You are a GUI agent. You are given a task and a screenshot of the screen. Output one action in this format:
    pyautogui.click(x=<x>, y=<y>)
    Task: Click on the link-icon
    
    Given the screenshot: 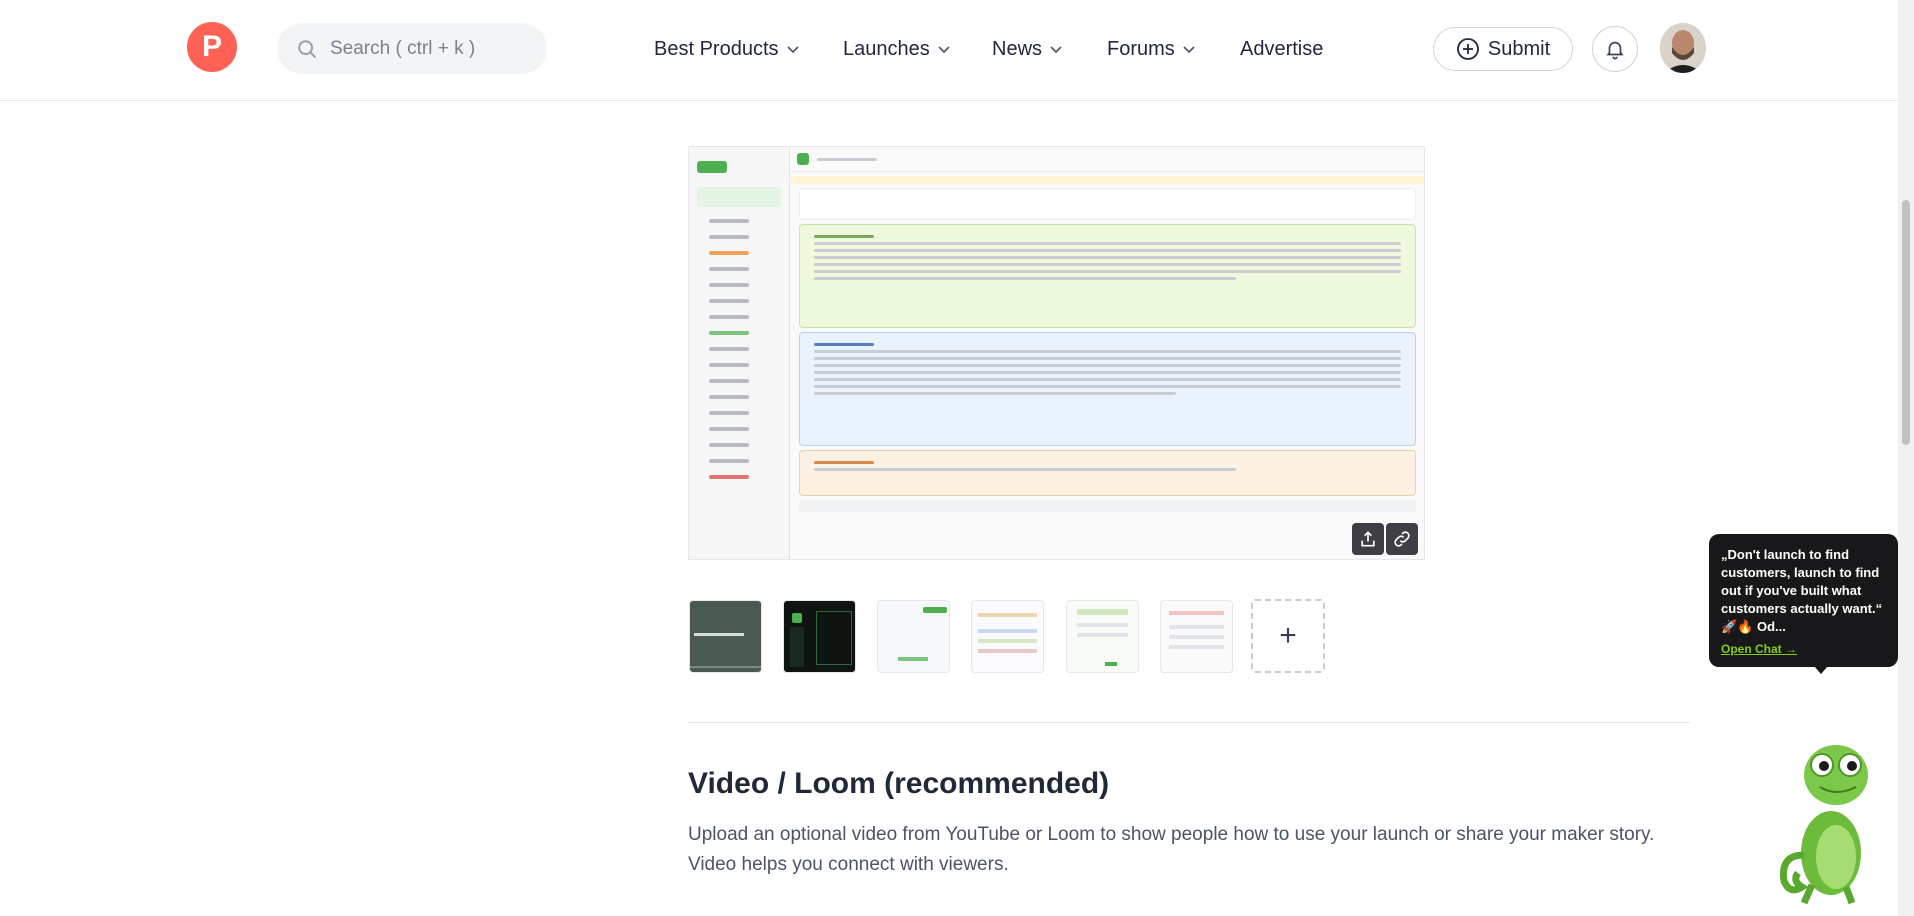 What is the action you would take?
    pyautogui.click(x=1402, y=539)
    